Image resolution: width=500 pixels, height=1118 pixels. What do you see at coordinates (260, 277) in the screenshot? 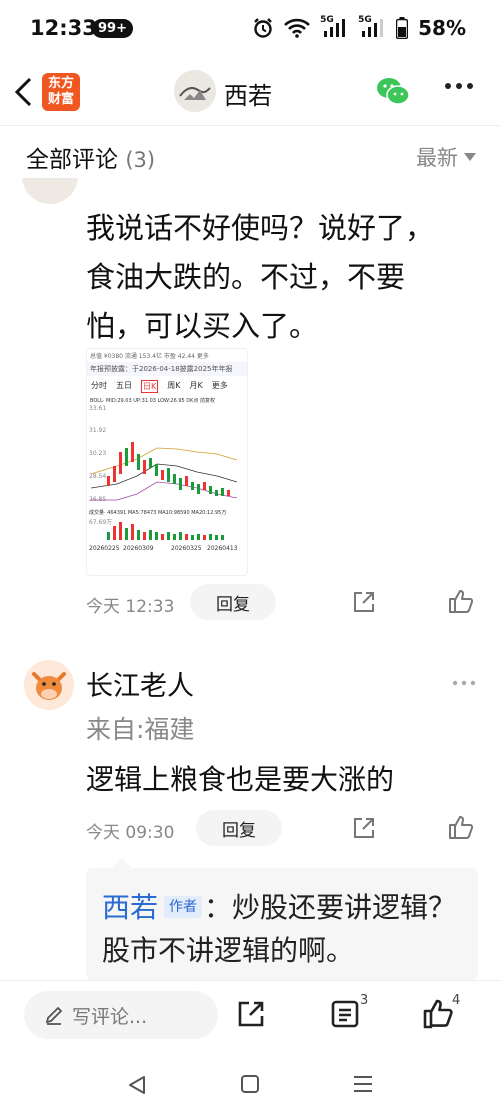
I see `comment-text: 我说话不好使吗？说好了，食油大跌的。不过，不要怕，可以买入了。` at bounding box center [260, 277].